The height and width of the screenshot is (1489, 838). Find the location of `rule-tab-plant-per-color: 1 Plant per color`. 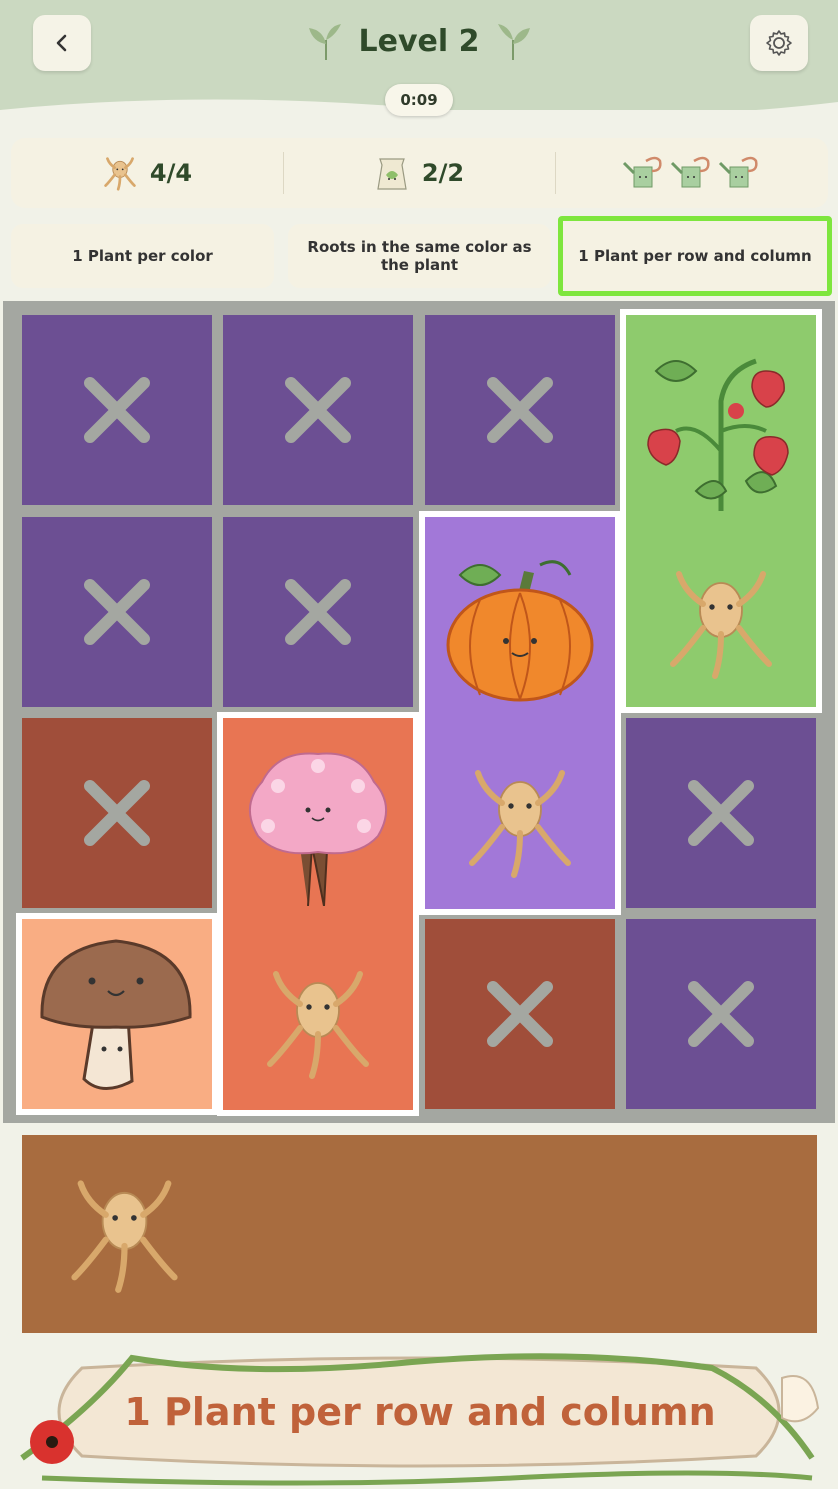

rule-tab-plant-per-color: 1 Plant per color is located at coordinates (142, 256).